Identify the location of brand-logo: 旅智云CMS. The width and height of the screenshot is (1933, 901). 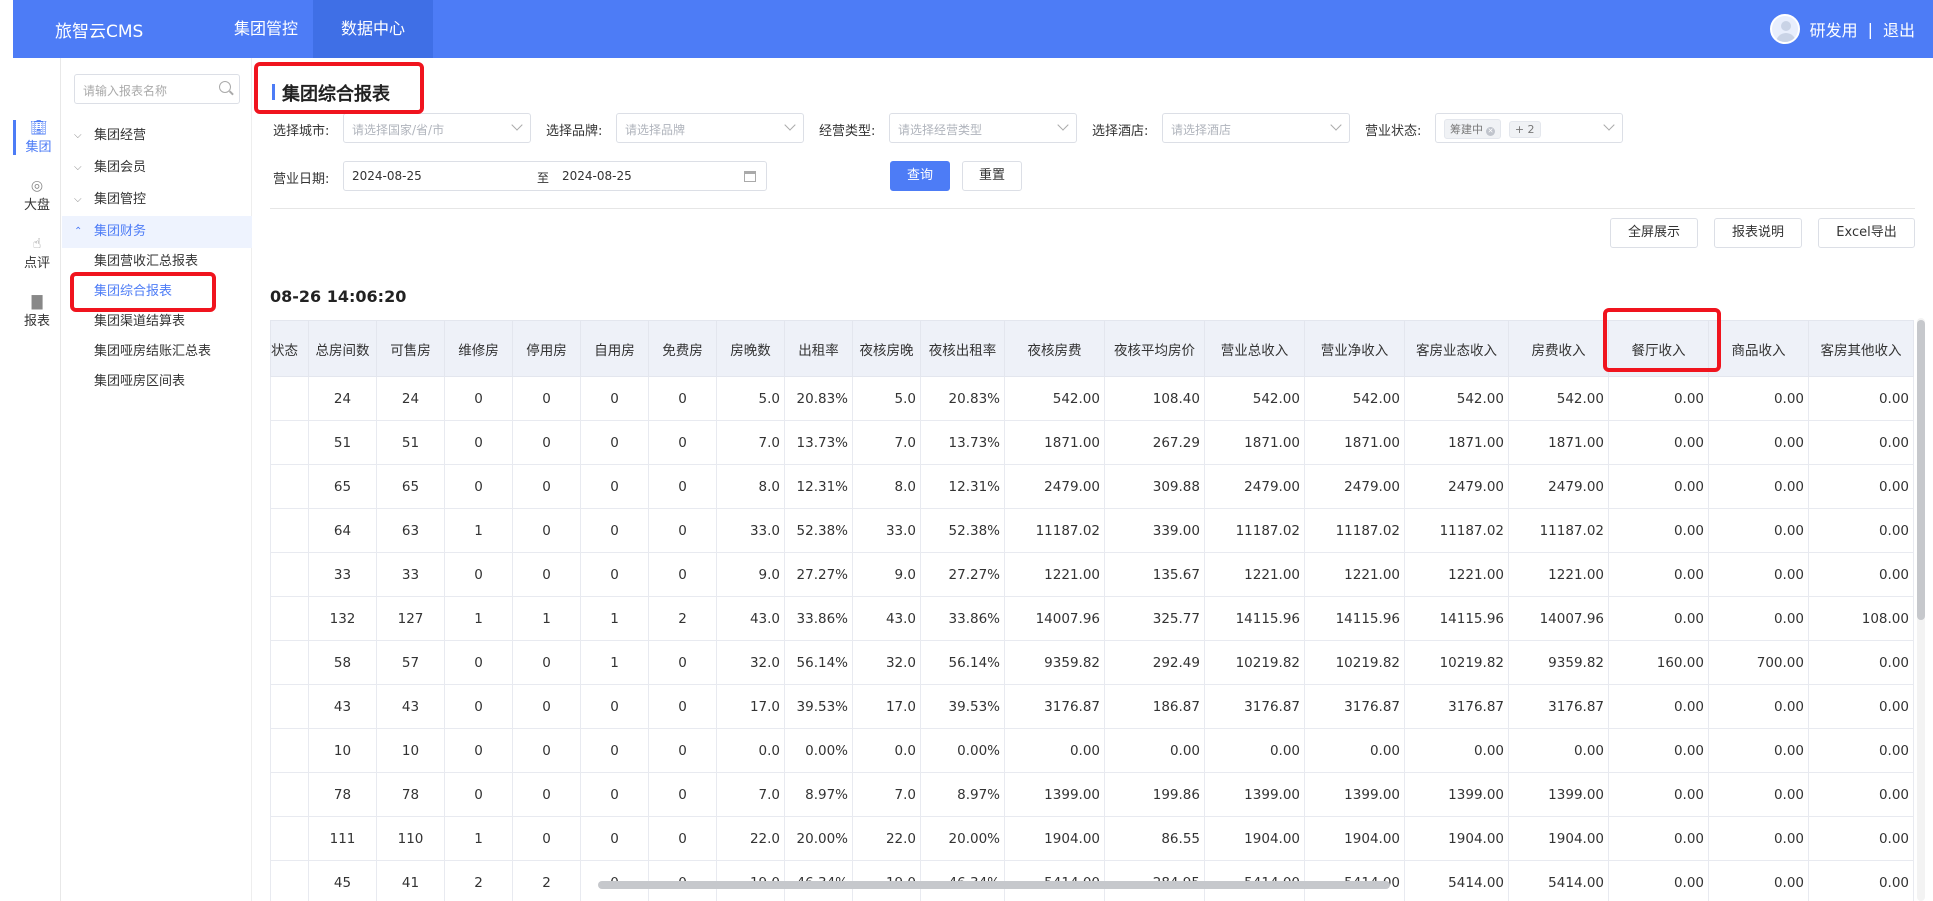
(99, 29).